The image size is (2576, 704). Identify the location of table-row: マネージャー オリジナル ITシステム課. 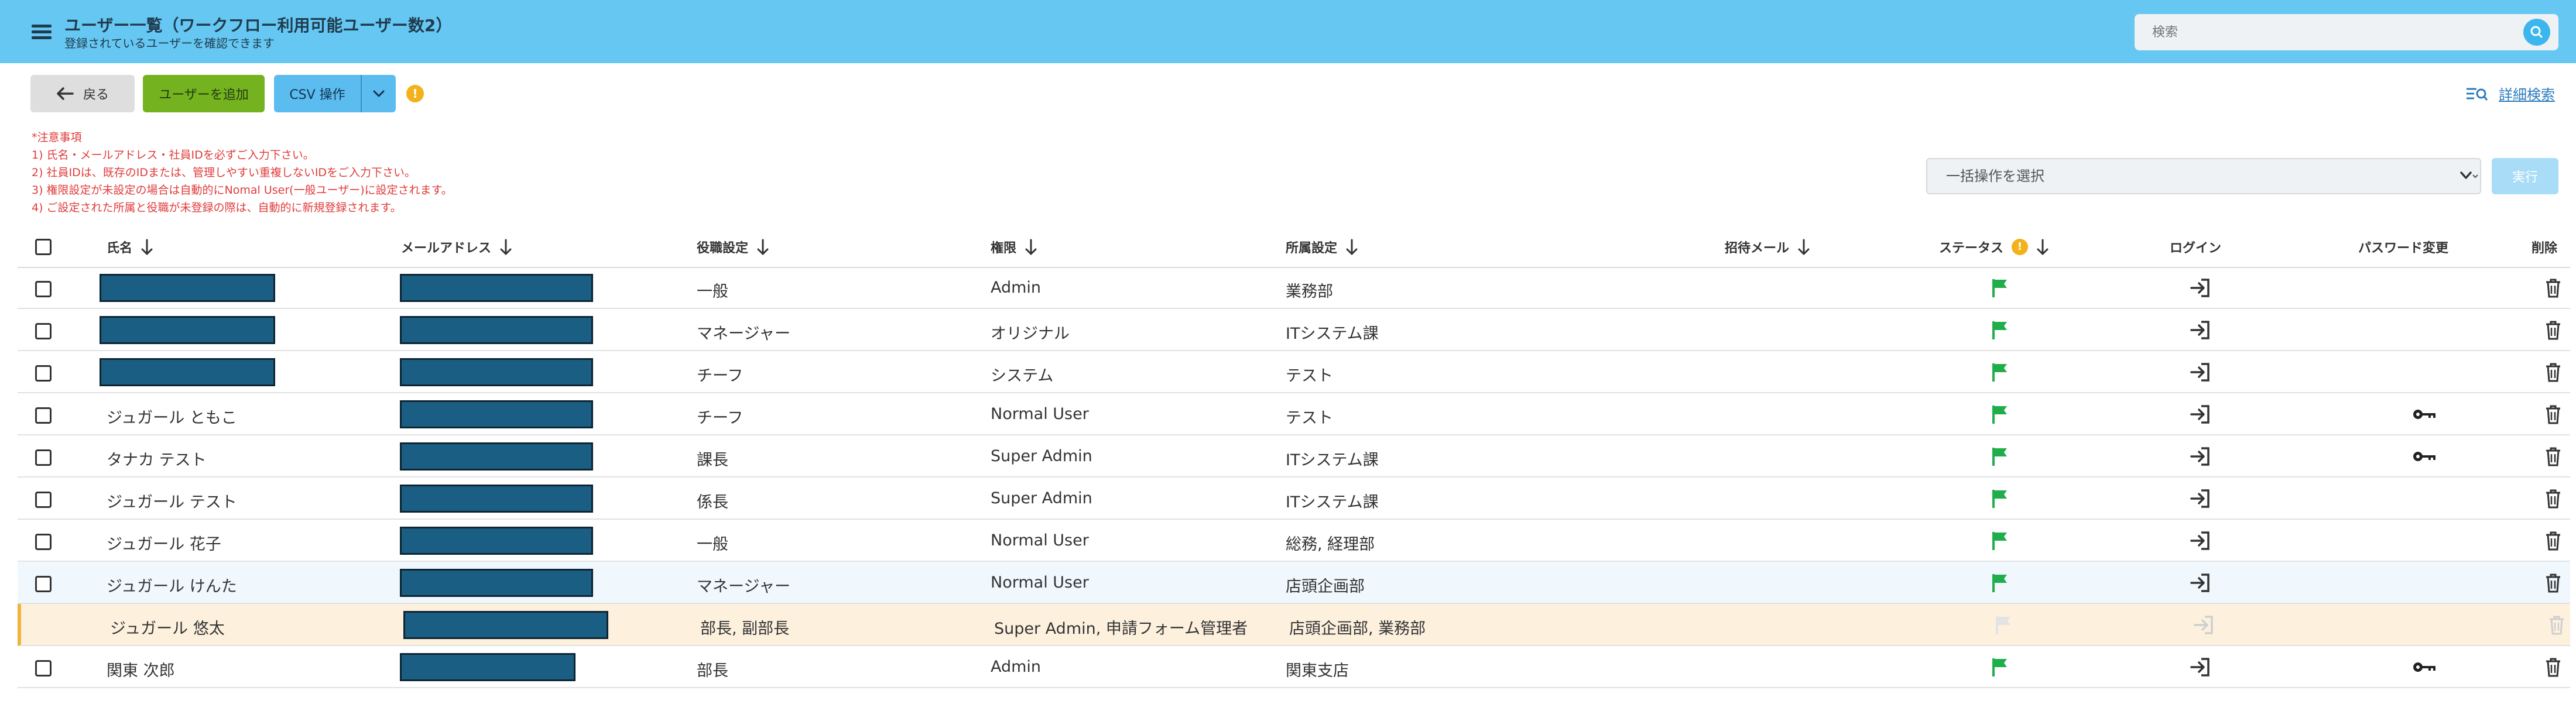
(1294, 330).